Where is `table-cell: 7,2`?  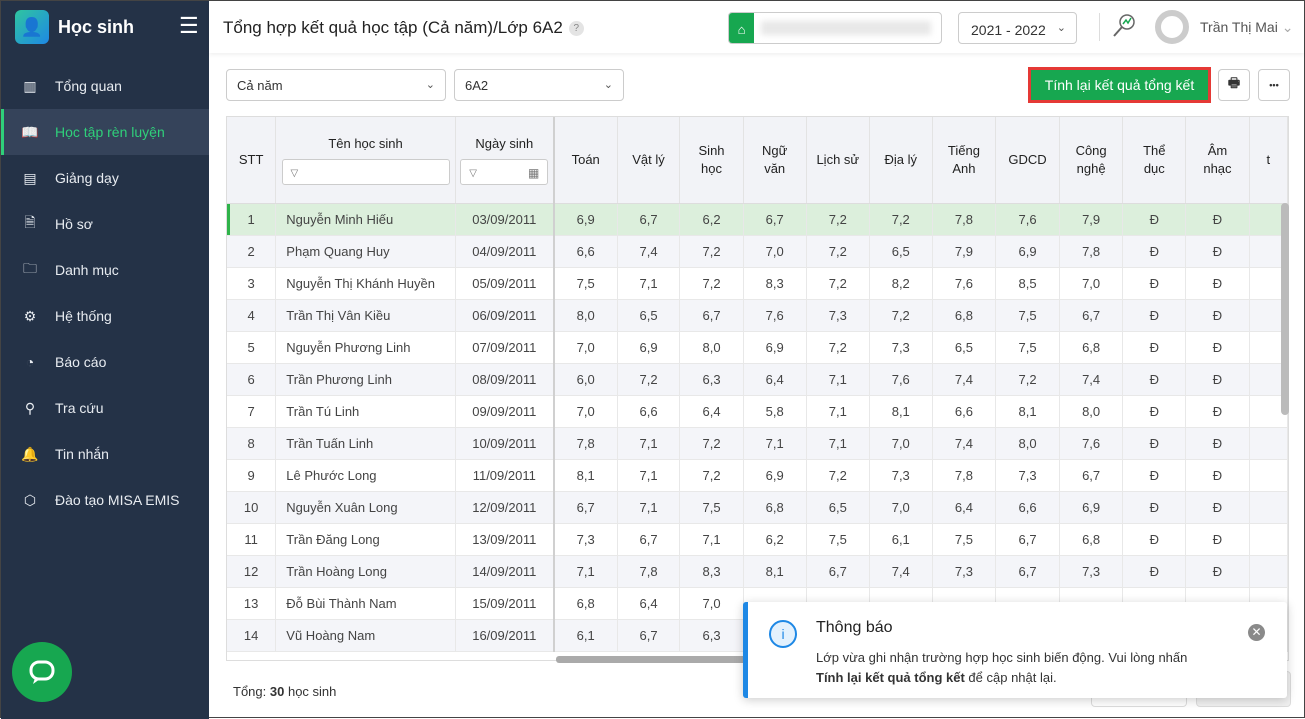 table-cell: 7,2 is located at coordinates (901, 219).